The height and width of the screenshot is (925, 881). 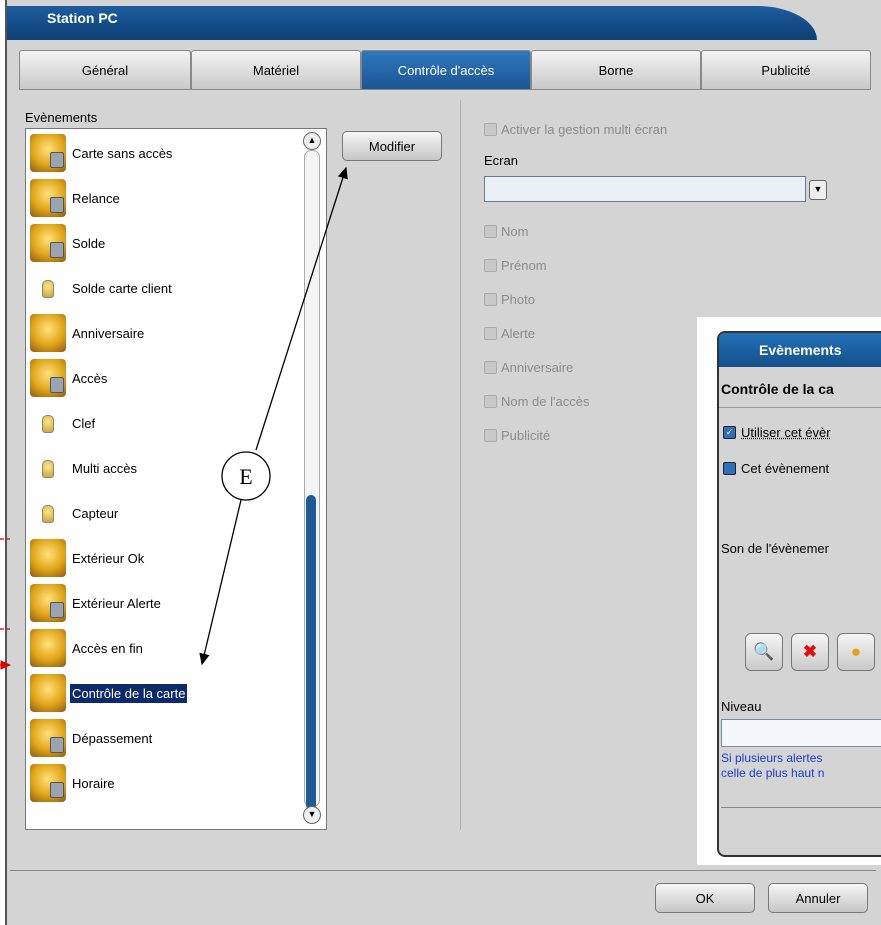 What do you see at coordinates (616, 70) in the screenshot?
I see `tab-borne: Borne` at bounding box center [616, 70].